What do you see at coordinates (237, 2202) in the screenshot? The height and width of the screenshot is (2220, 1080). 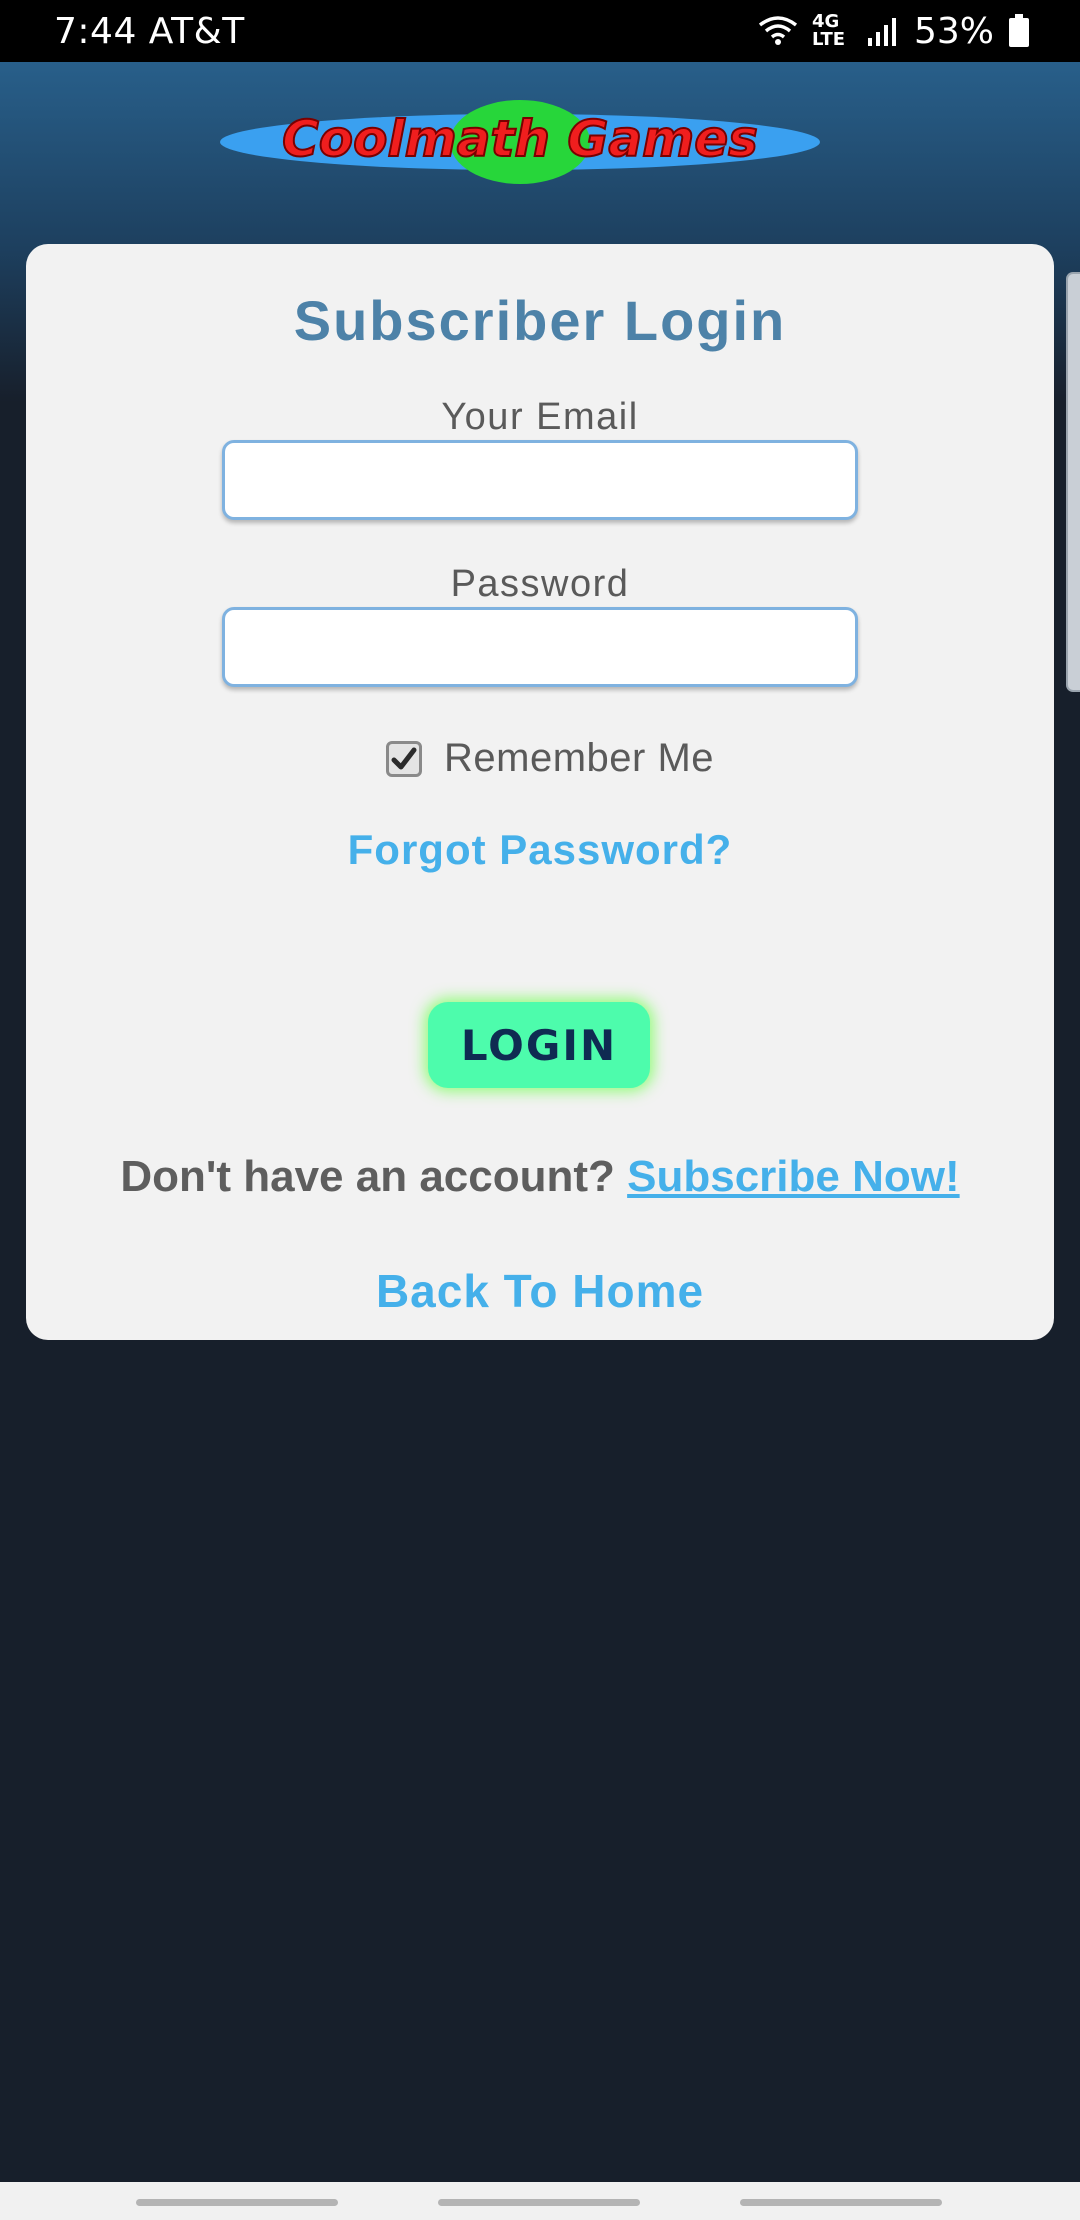 I see `nav-recent-button` at bounding box center [237, 2202].